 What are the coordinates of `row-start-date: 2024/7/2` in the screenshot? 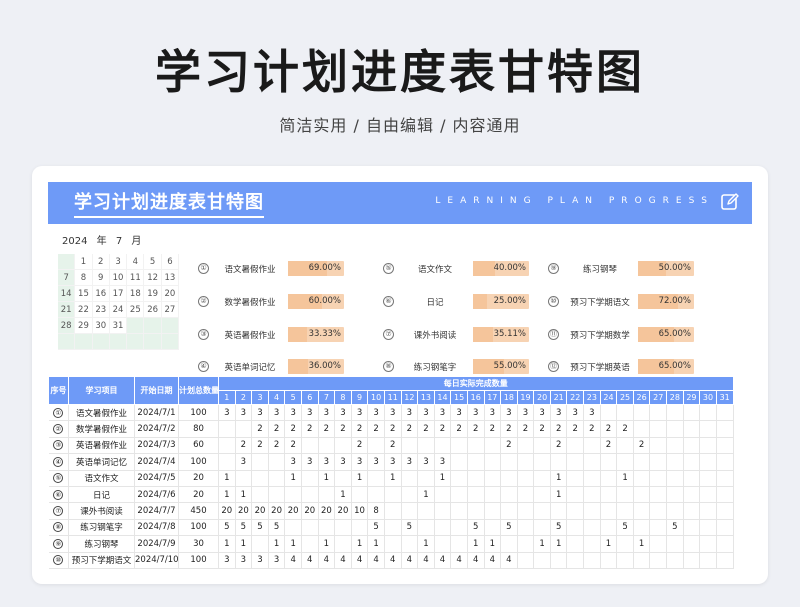 It's located at (156, 429).